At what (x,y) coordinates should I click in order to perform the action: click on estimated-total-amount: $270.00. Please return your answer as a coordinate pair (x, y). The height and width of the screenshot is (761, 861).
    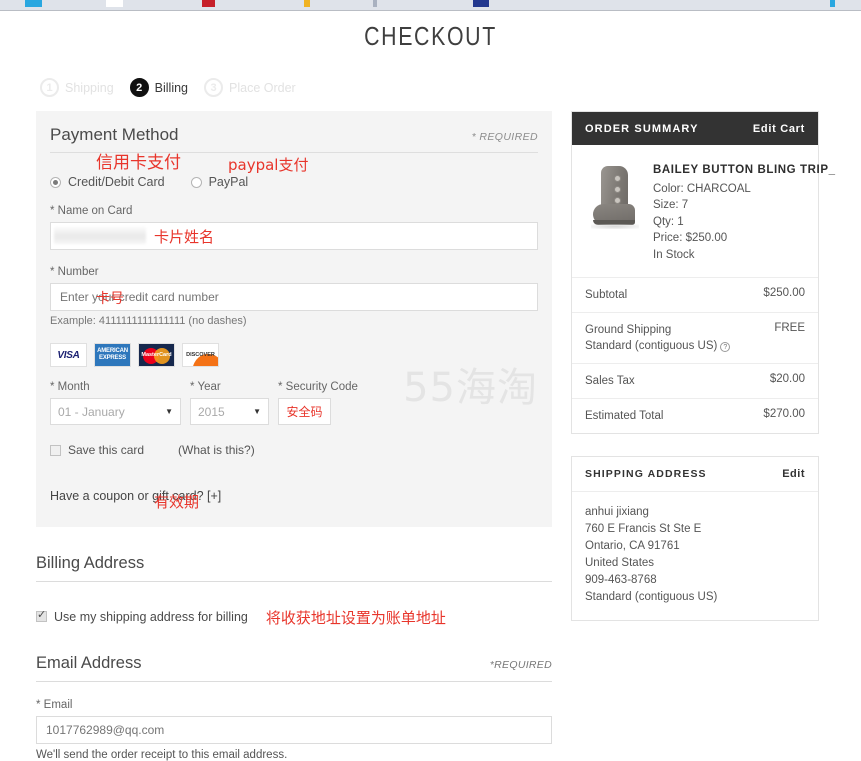
    Looking at the image, I should click on (784, 414).